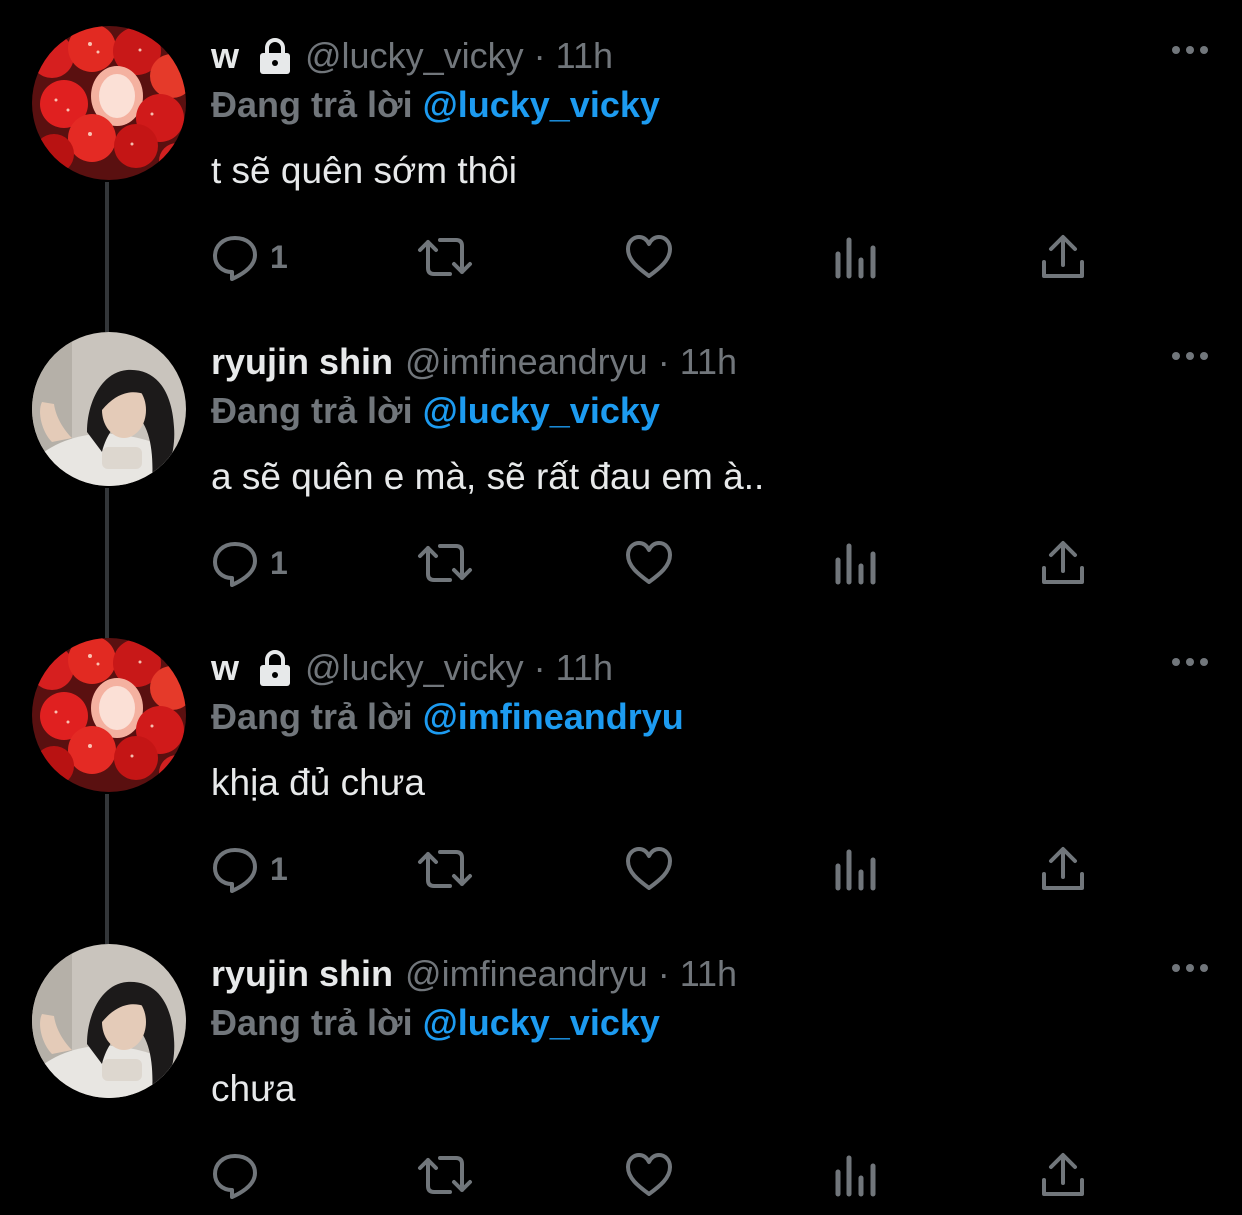 The width and height of the screenshot is (1242, 1215). I want to click on reply-button, so click(240, 1175).